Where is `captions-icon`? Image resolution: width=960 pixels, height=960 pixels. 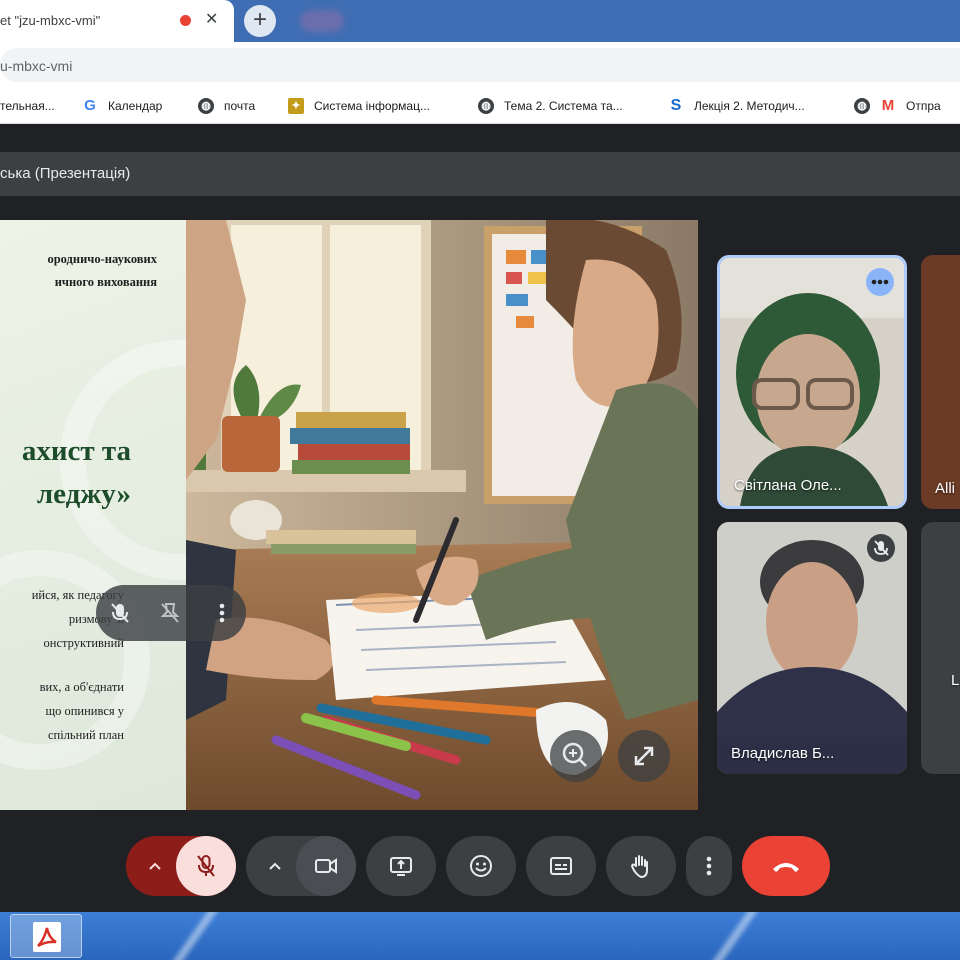
captions-icon is located at coordinates (561, 866).